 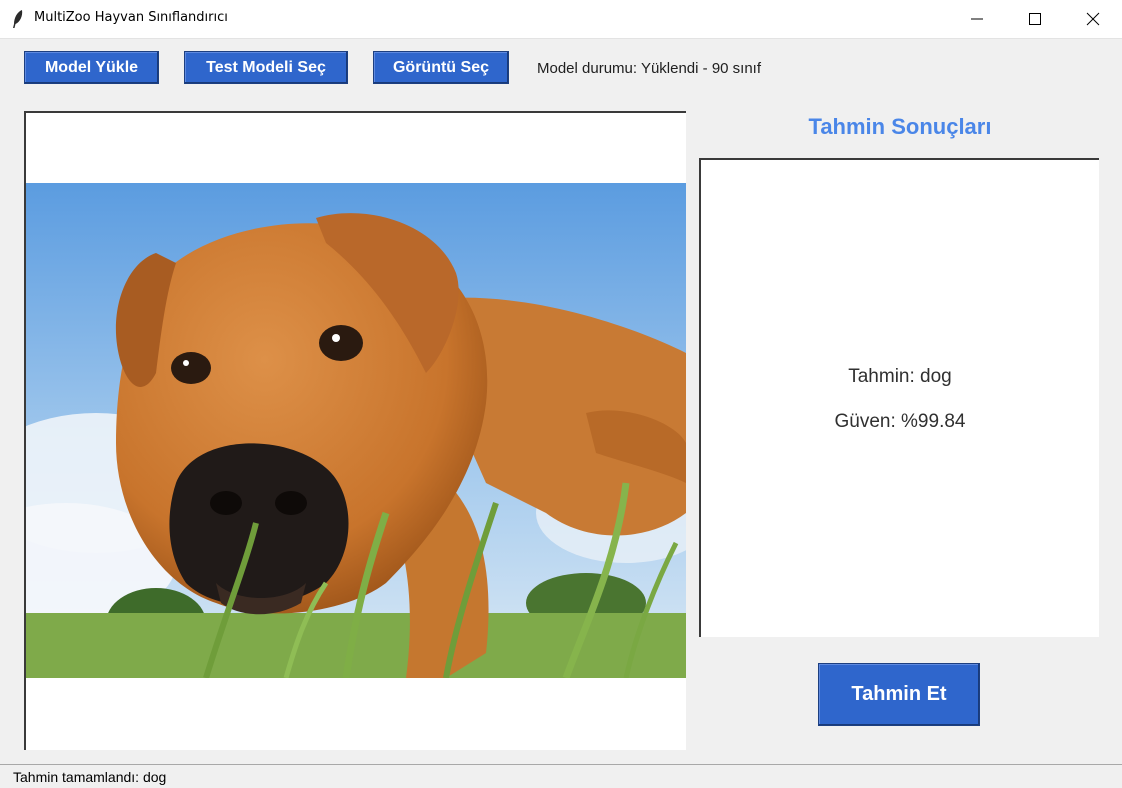 What do you see at coordinates (91, 67) in the screenshot?
I see `load-model-button: Model Yükle` at bounding box center [91, 67].